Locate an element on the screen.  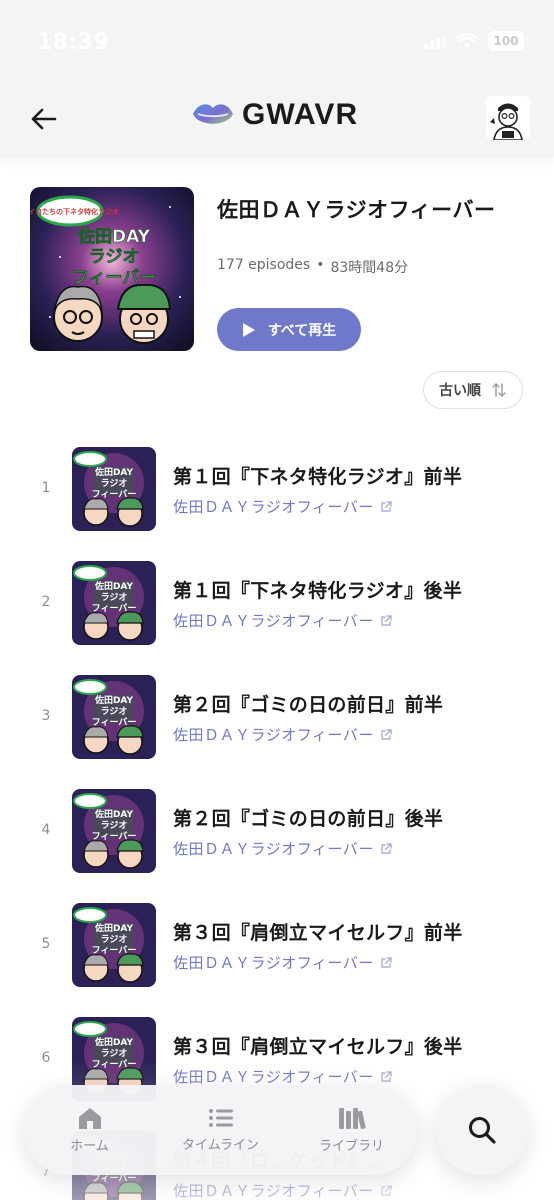
episode-number: 3 is located at coordinates (46, 716).